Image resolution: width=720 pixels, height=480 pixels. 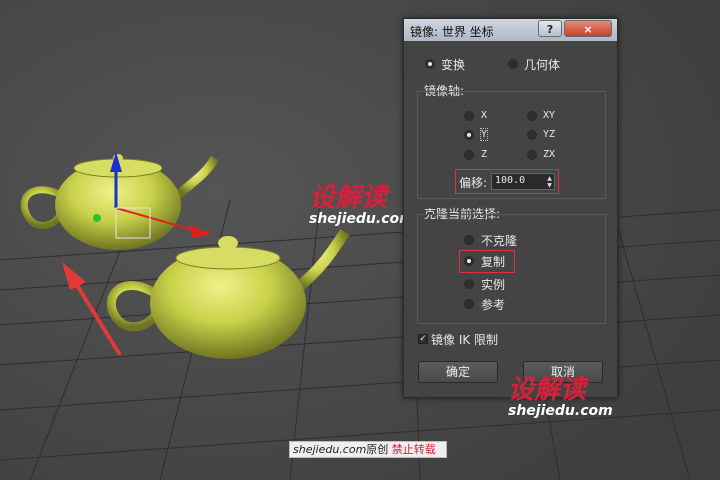 I want to click on dialog-titlebar: 镜像: 世界 坐标 ? ×, so click(x=510, y=30).